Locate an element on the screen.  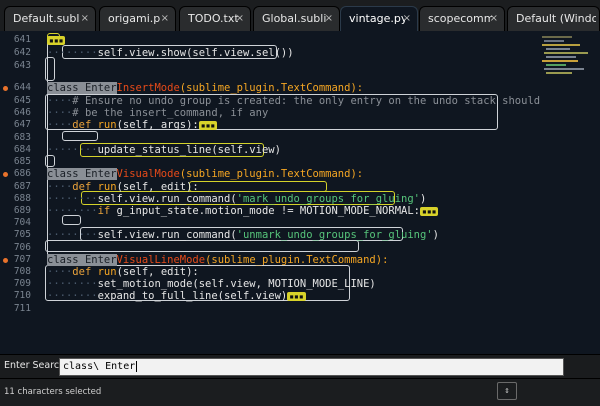
tab-label: origami.py is located at coordinates (134, 18).